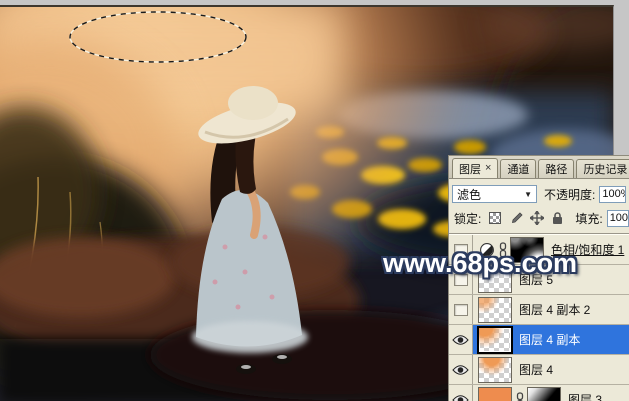 This screenshot has width=629, height=401. I want to click on blend-mode-value: 滤色, so click(469, 194).